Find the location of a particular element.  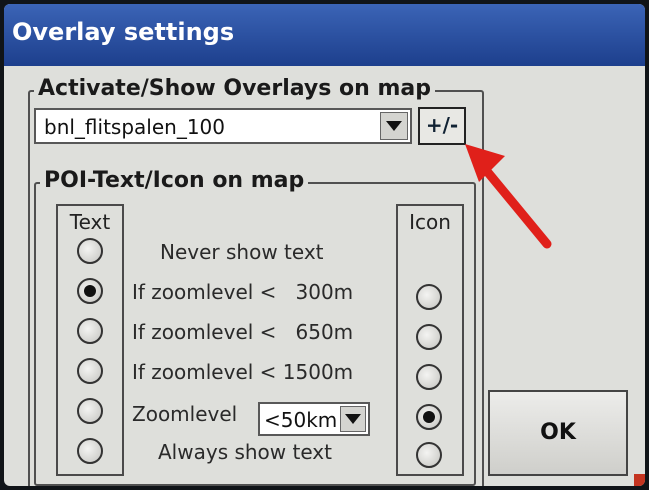

overlay-select-value: bnl_flitspalen_100 is located at coordinates (135, 127).